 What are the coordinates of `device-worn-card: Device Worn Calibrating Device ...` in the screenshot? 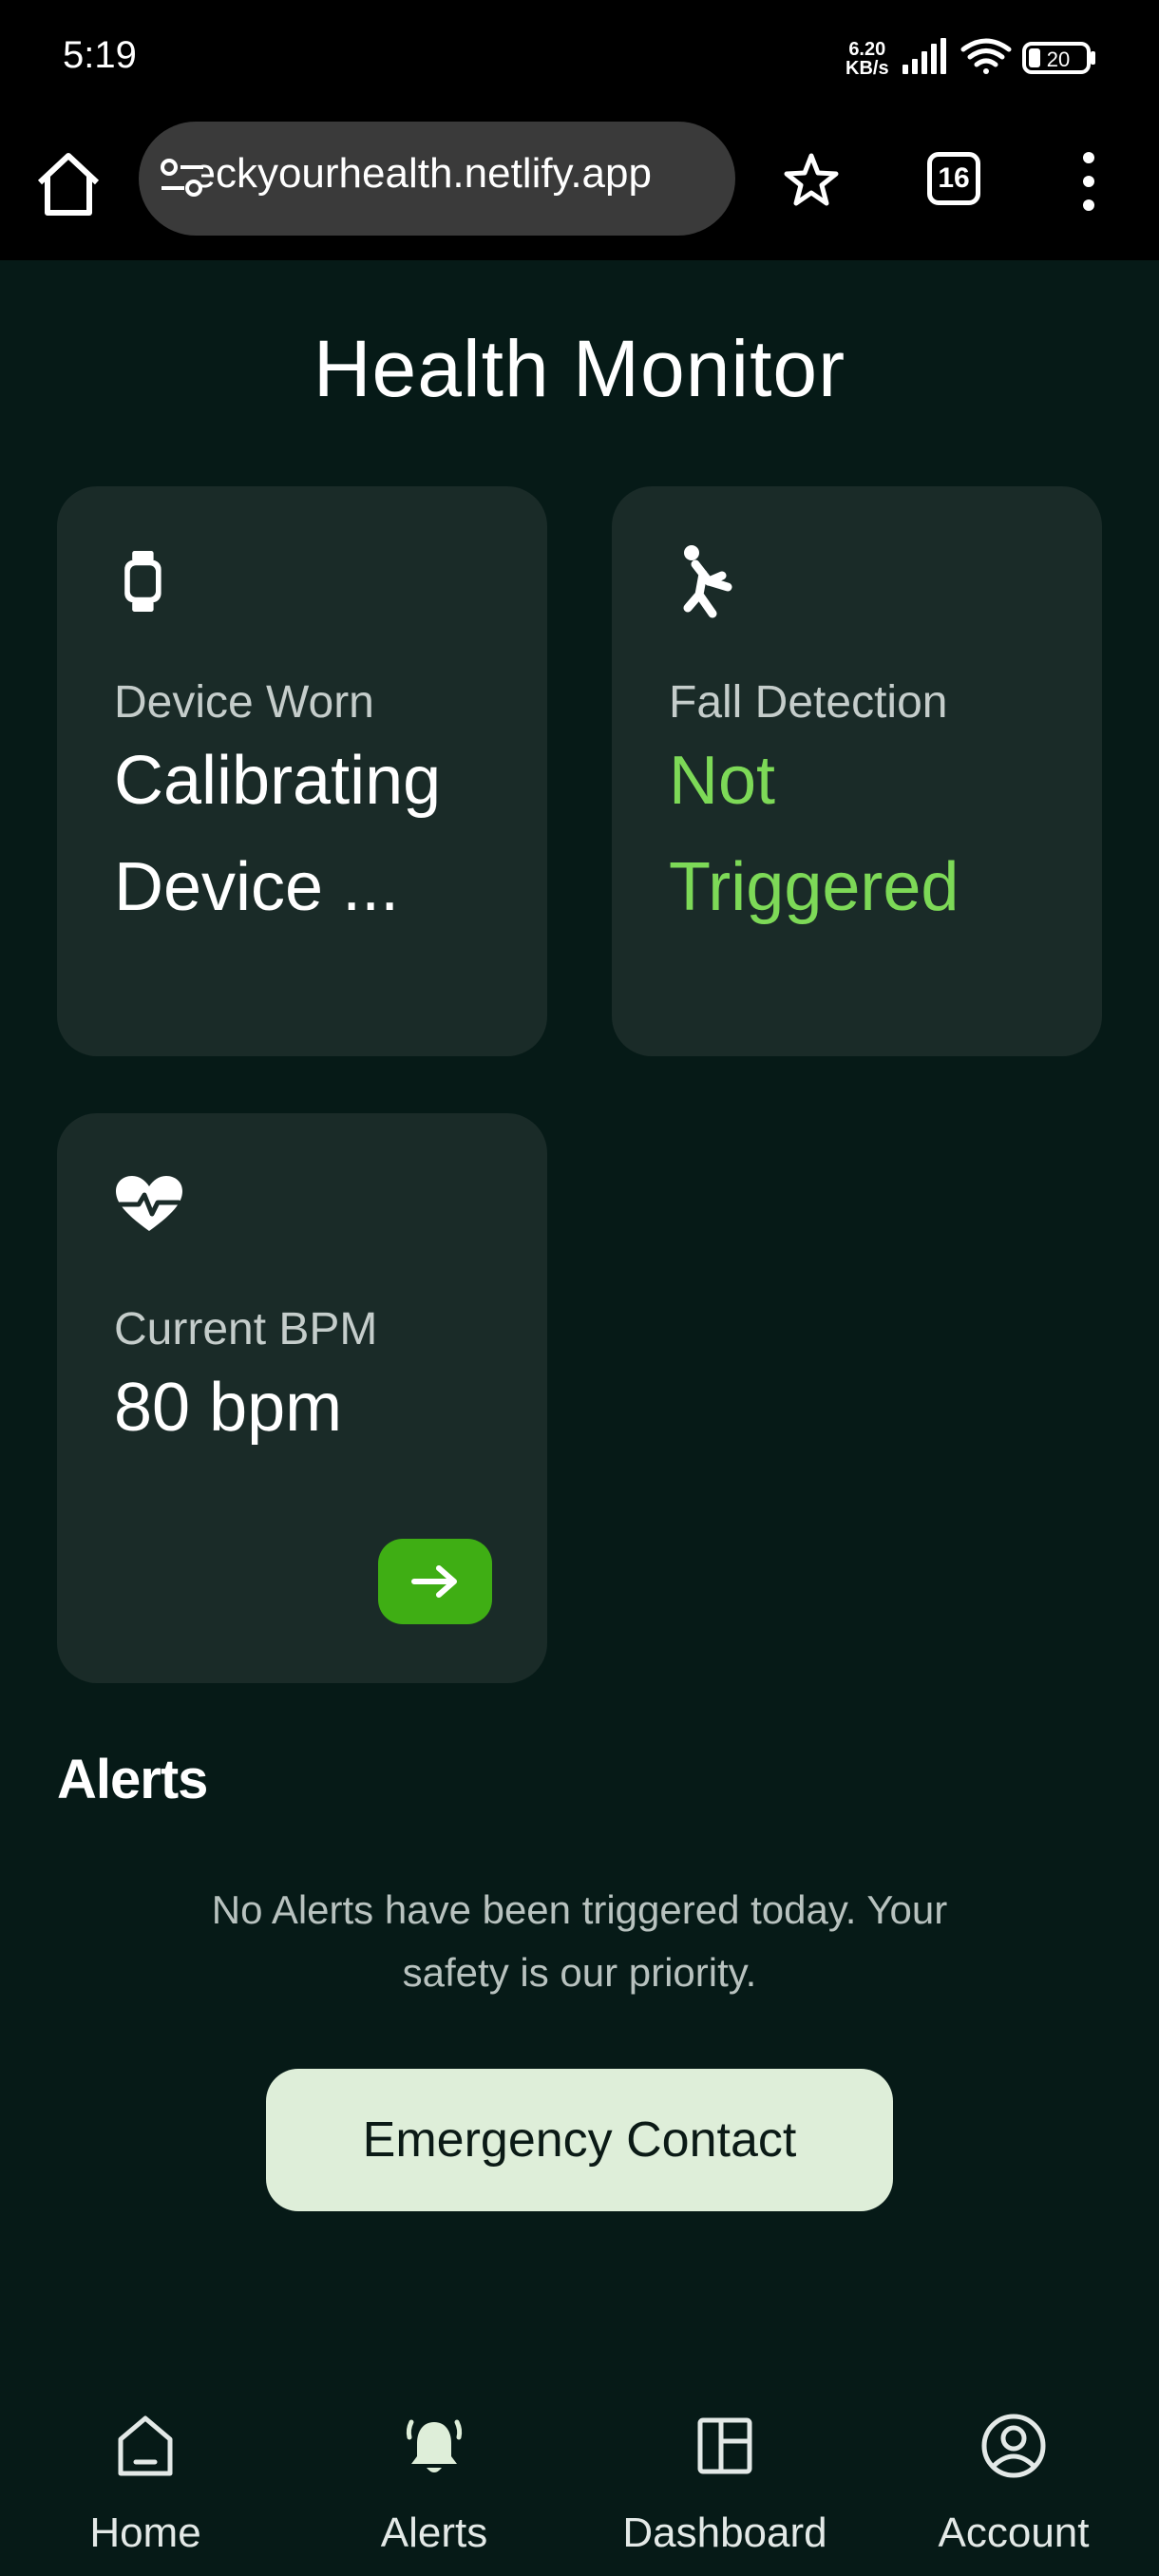 It's located at (302, 771).